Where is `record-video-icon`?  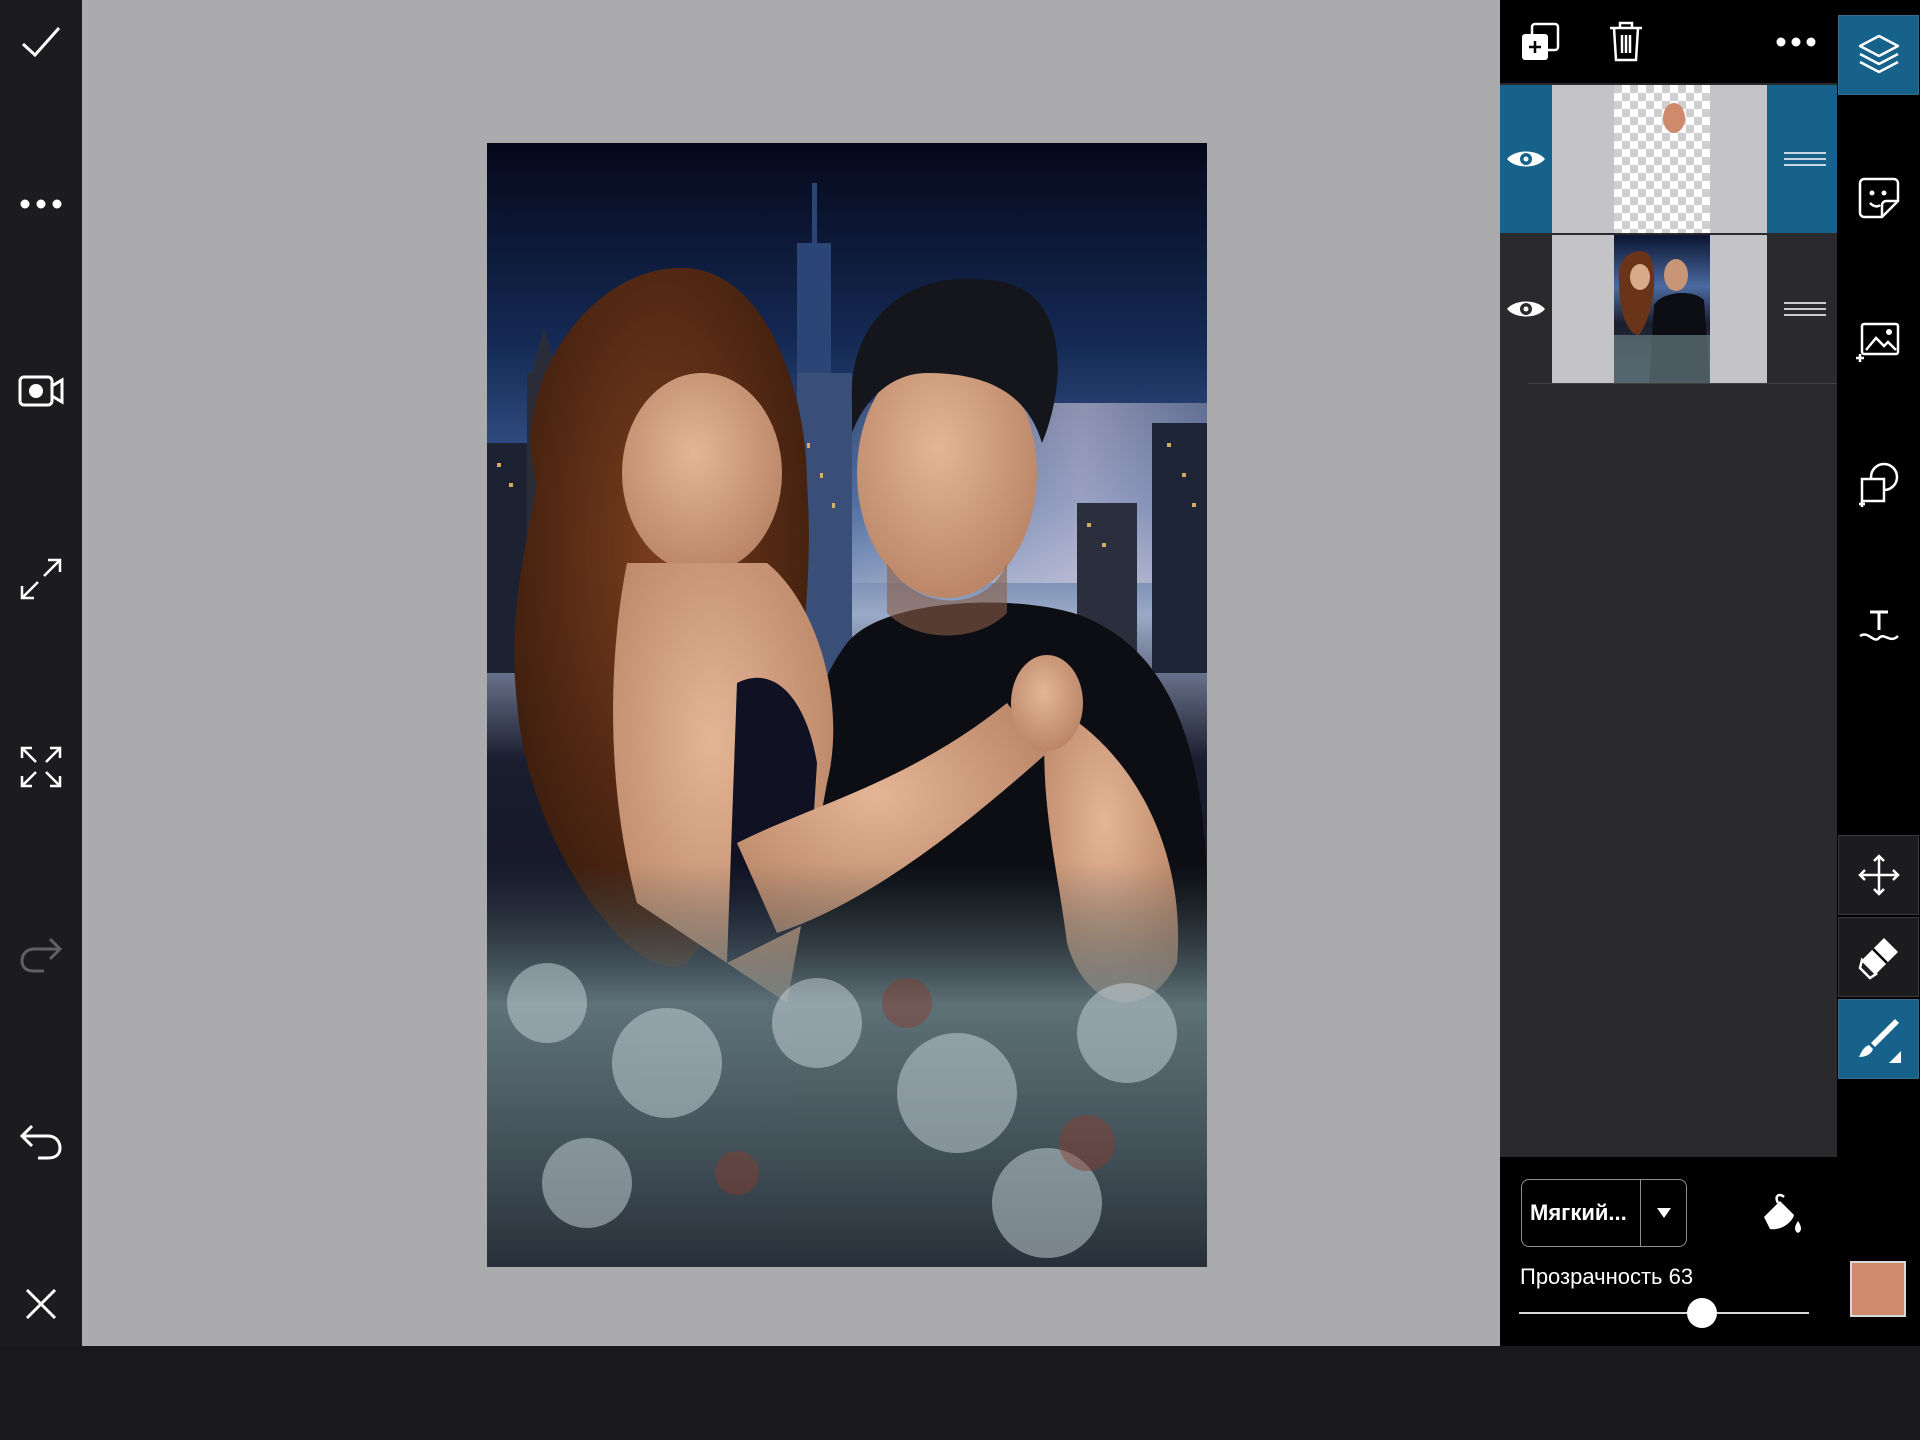 record-video-icon is located at coordinates (41, 391).